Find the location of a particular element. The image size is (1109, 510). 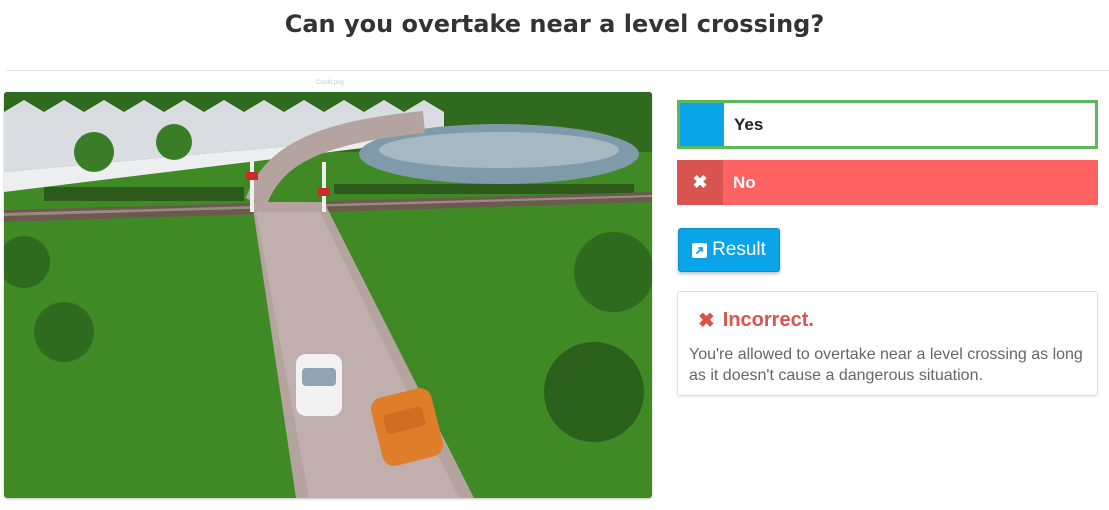

result-button: Result is located at coordinates (729, 250).